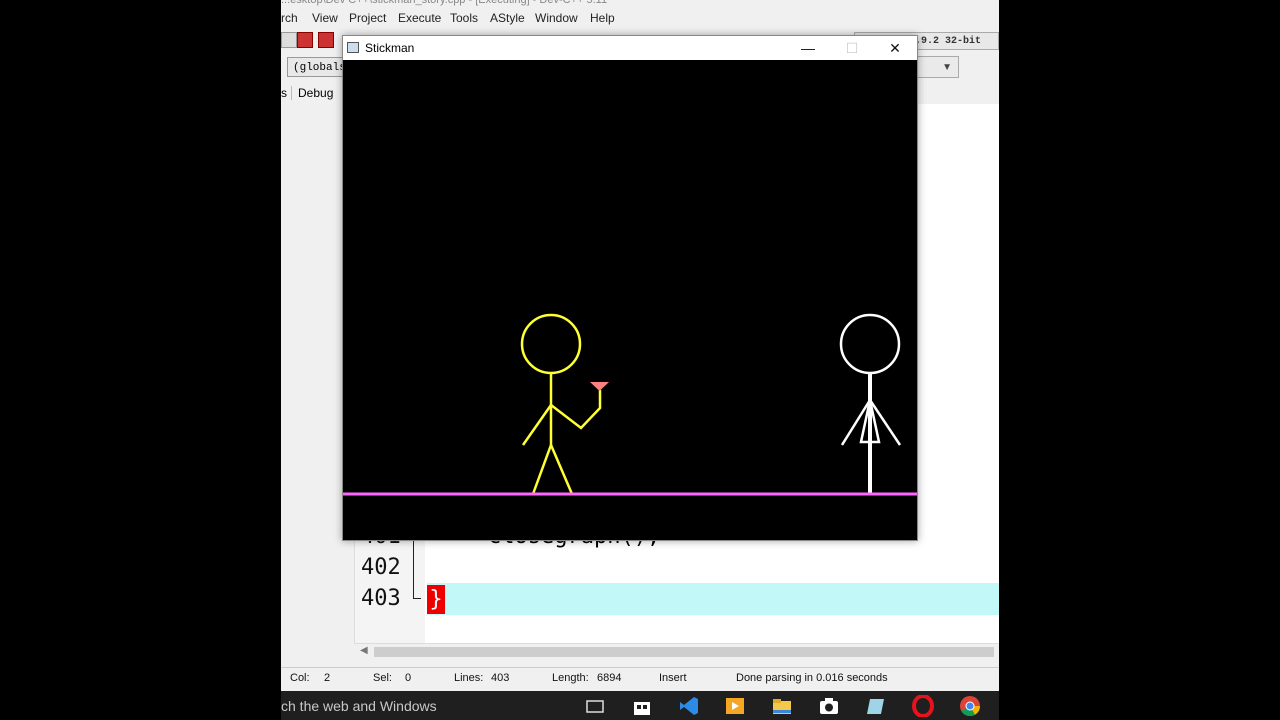  I want to click on close-all-icon, so click(326, 40).